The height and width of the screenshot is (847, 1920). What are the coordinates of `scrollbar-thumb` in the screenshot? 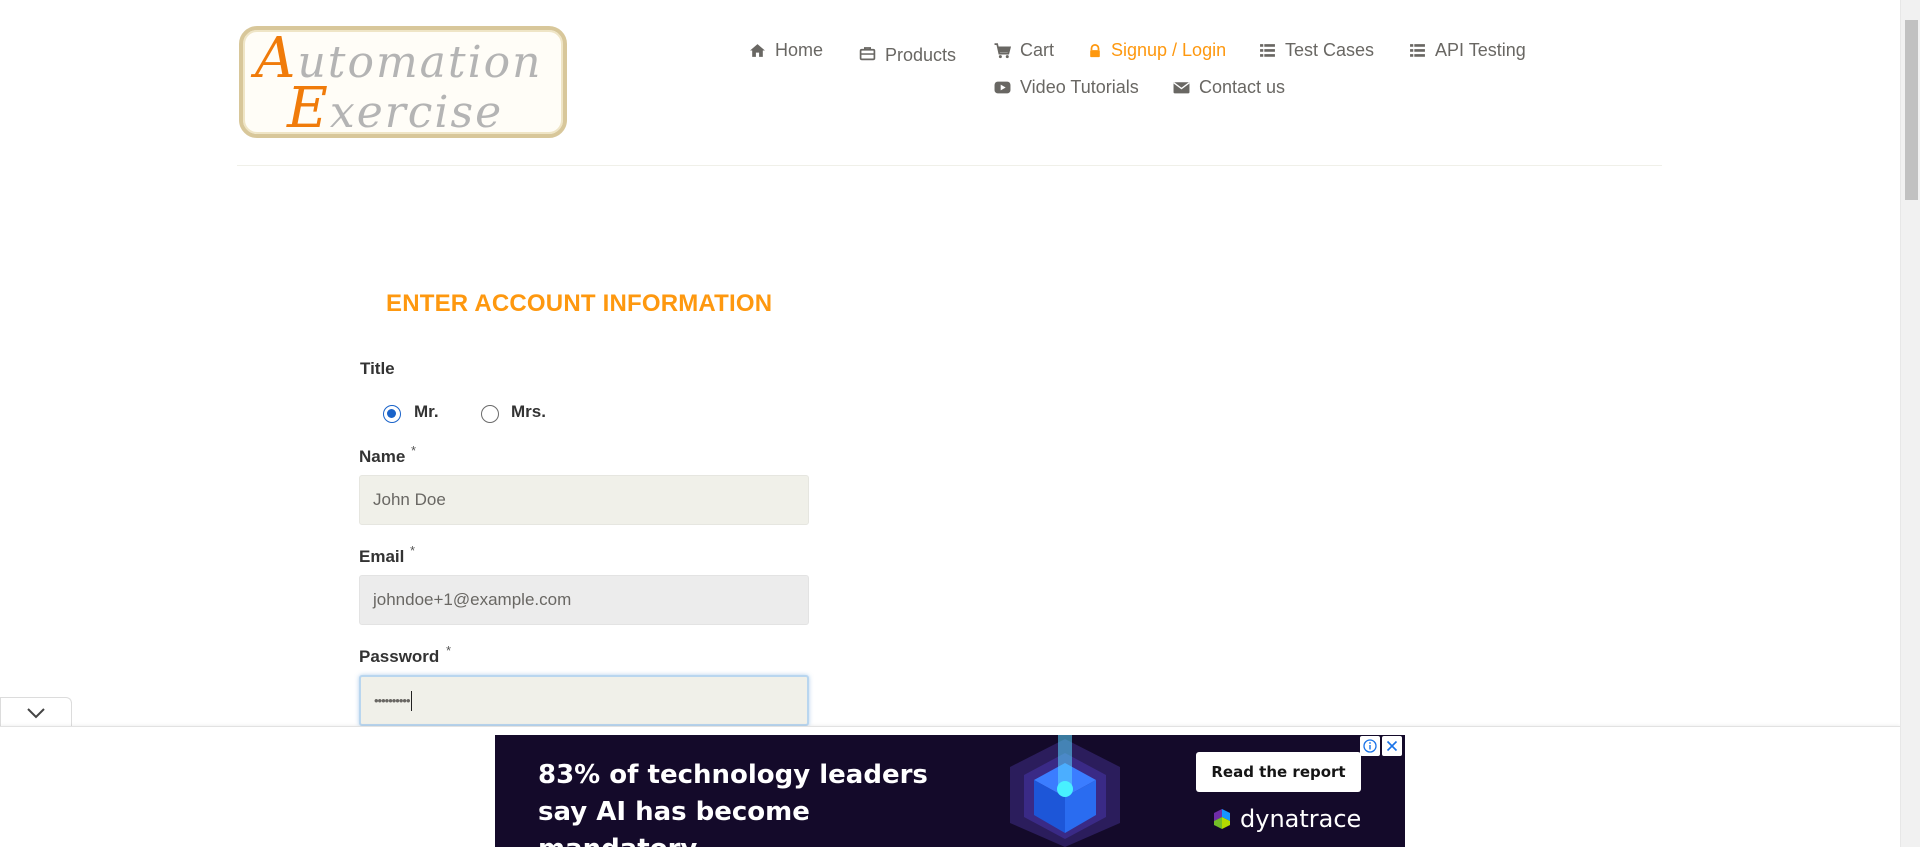 It's located at (1911, 110).